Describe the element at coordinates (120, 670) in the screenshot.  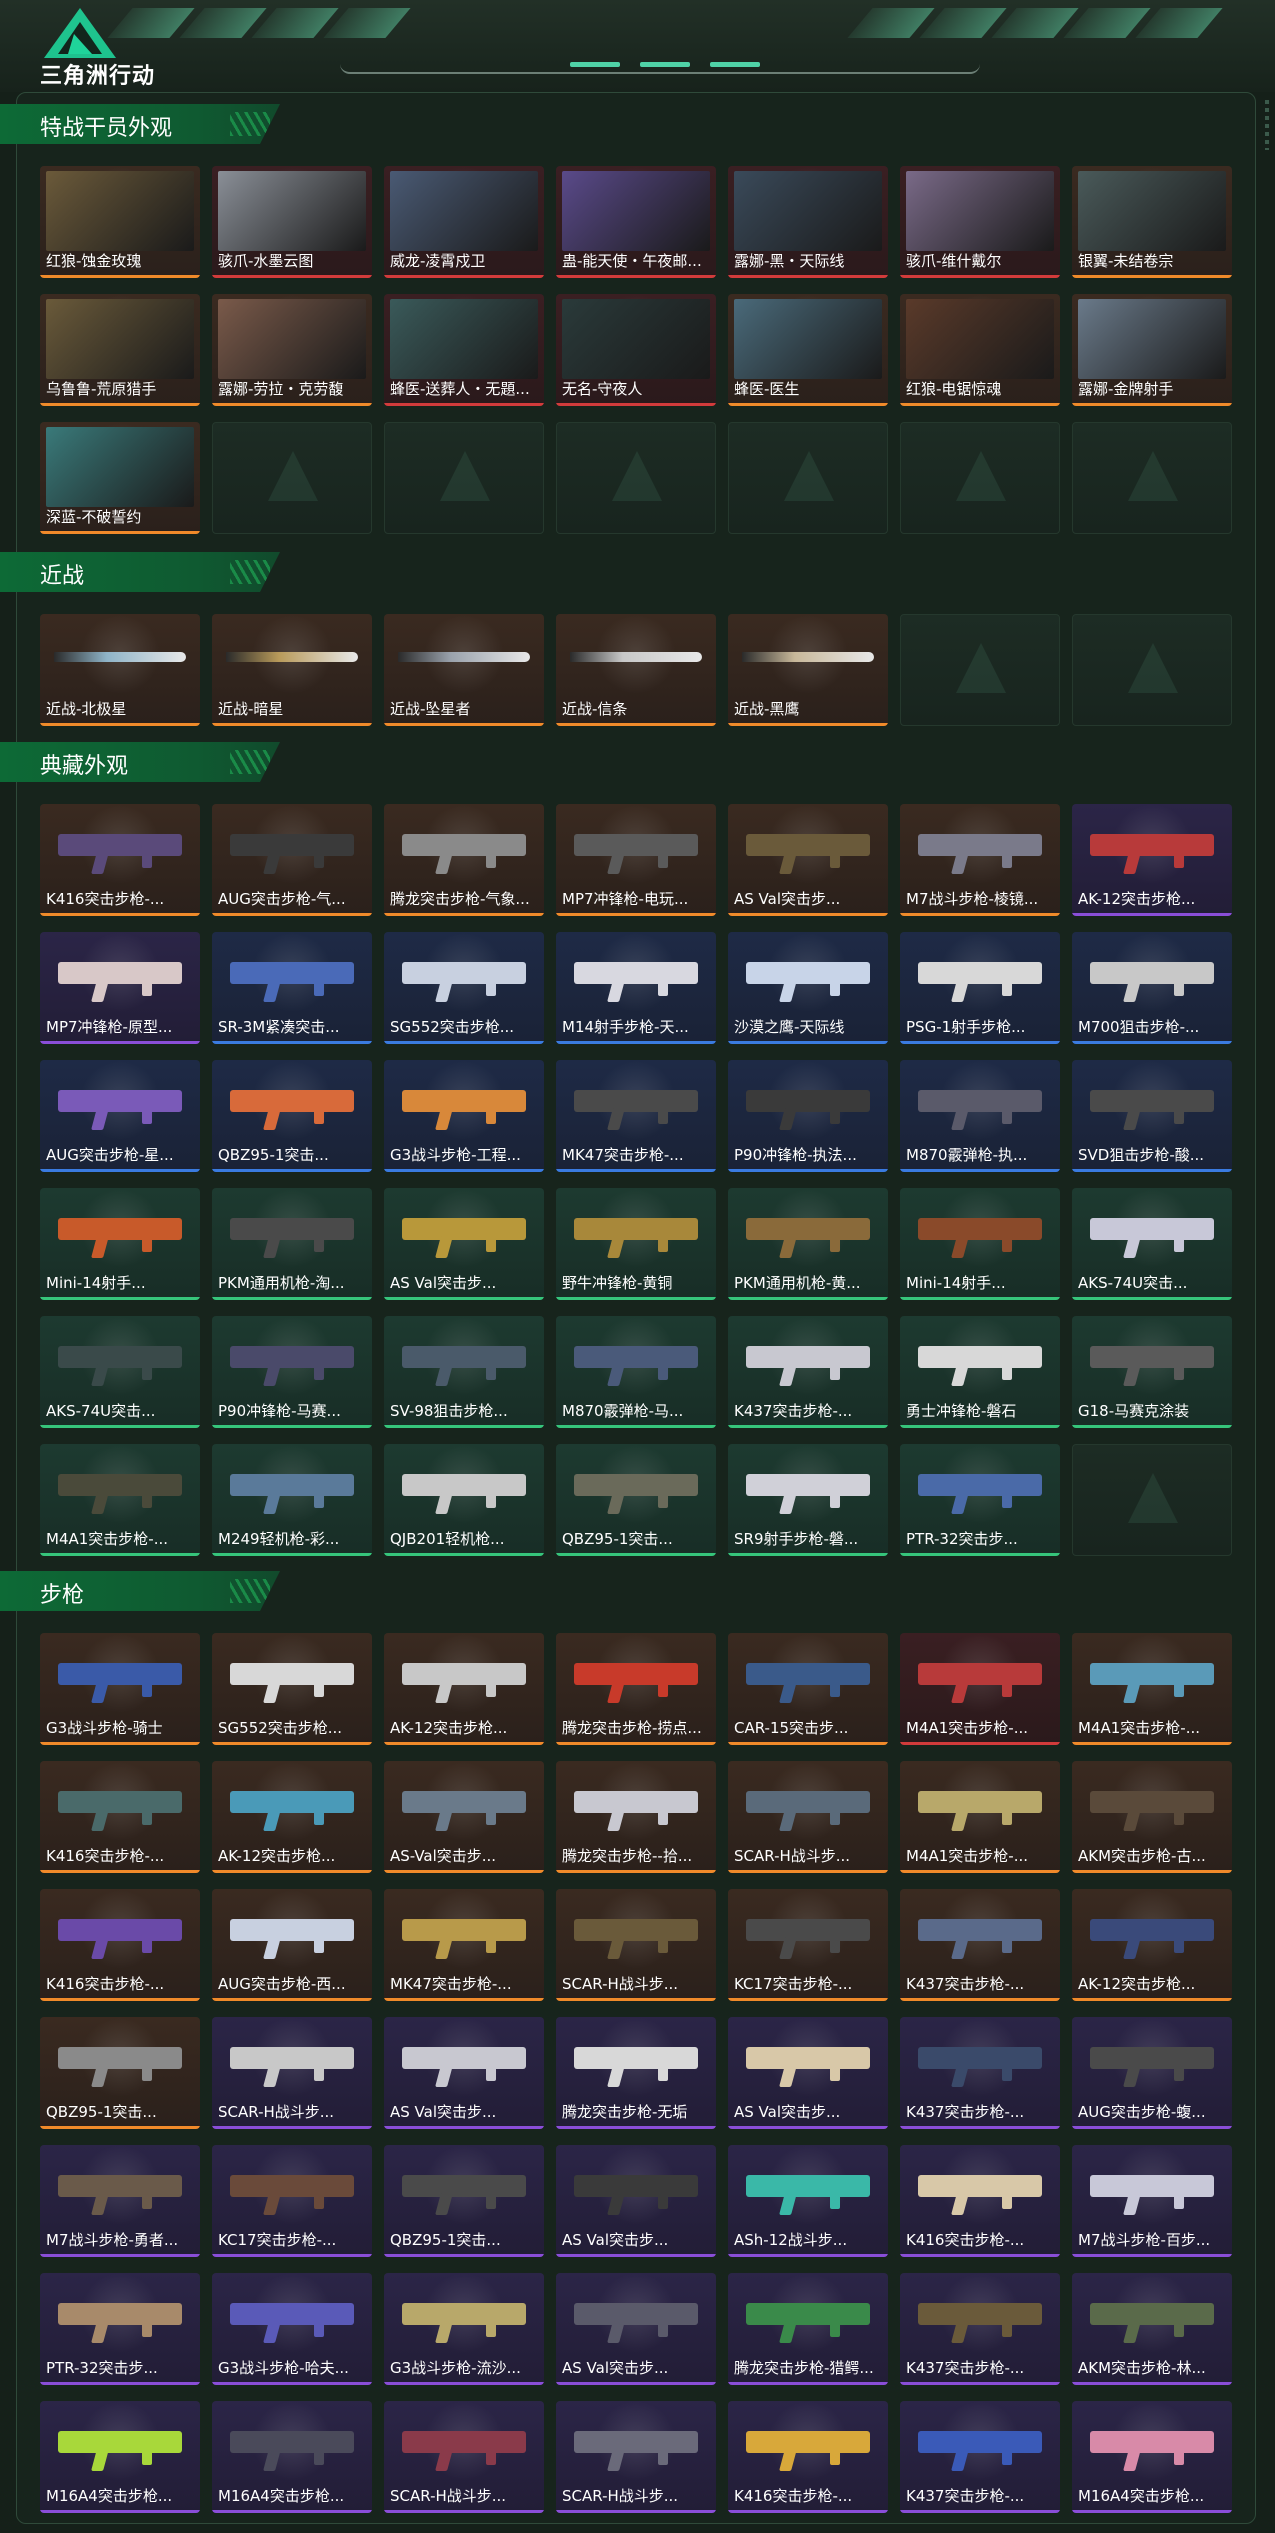
I see `item-tile: 近战-北极星` at that location.